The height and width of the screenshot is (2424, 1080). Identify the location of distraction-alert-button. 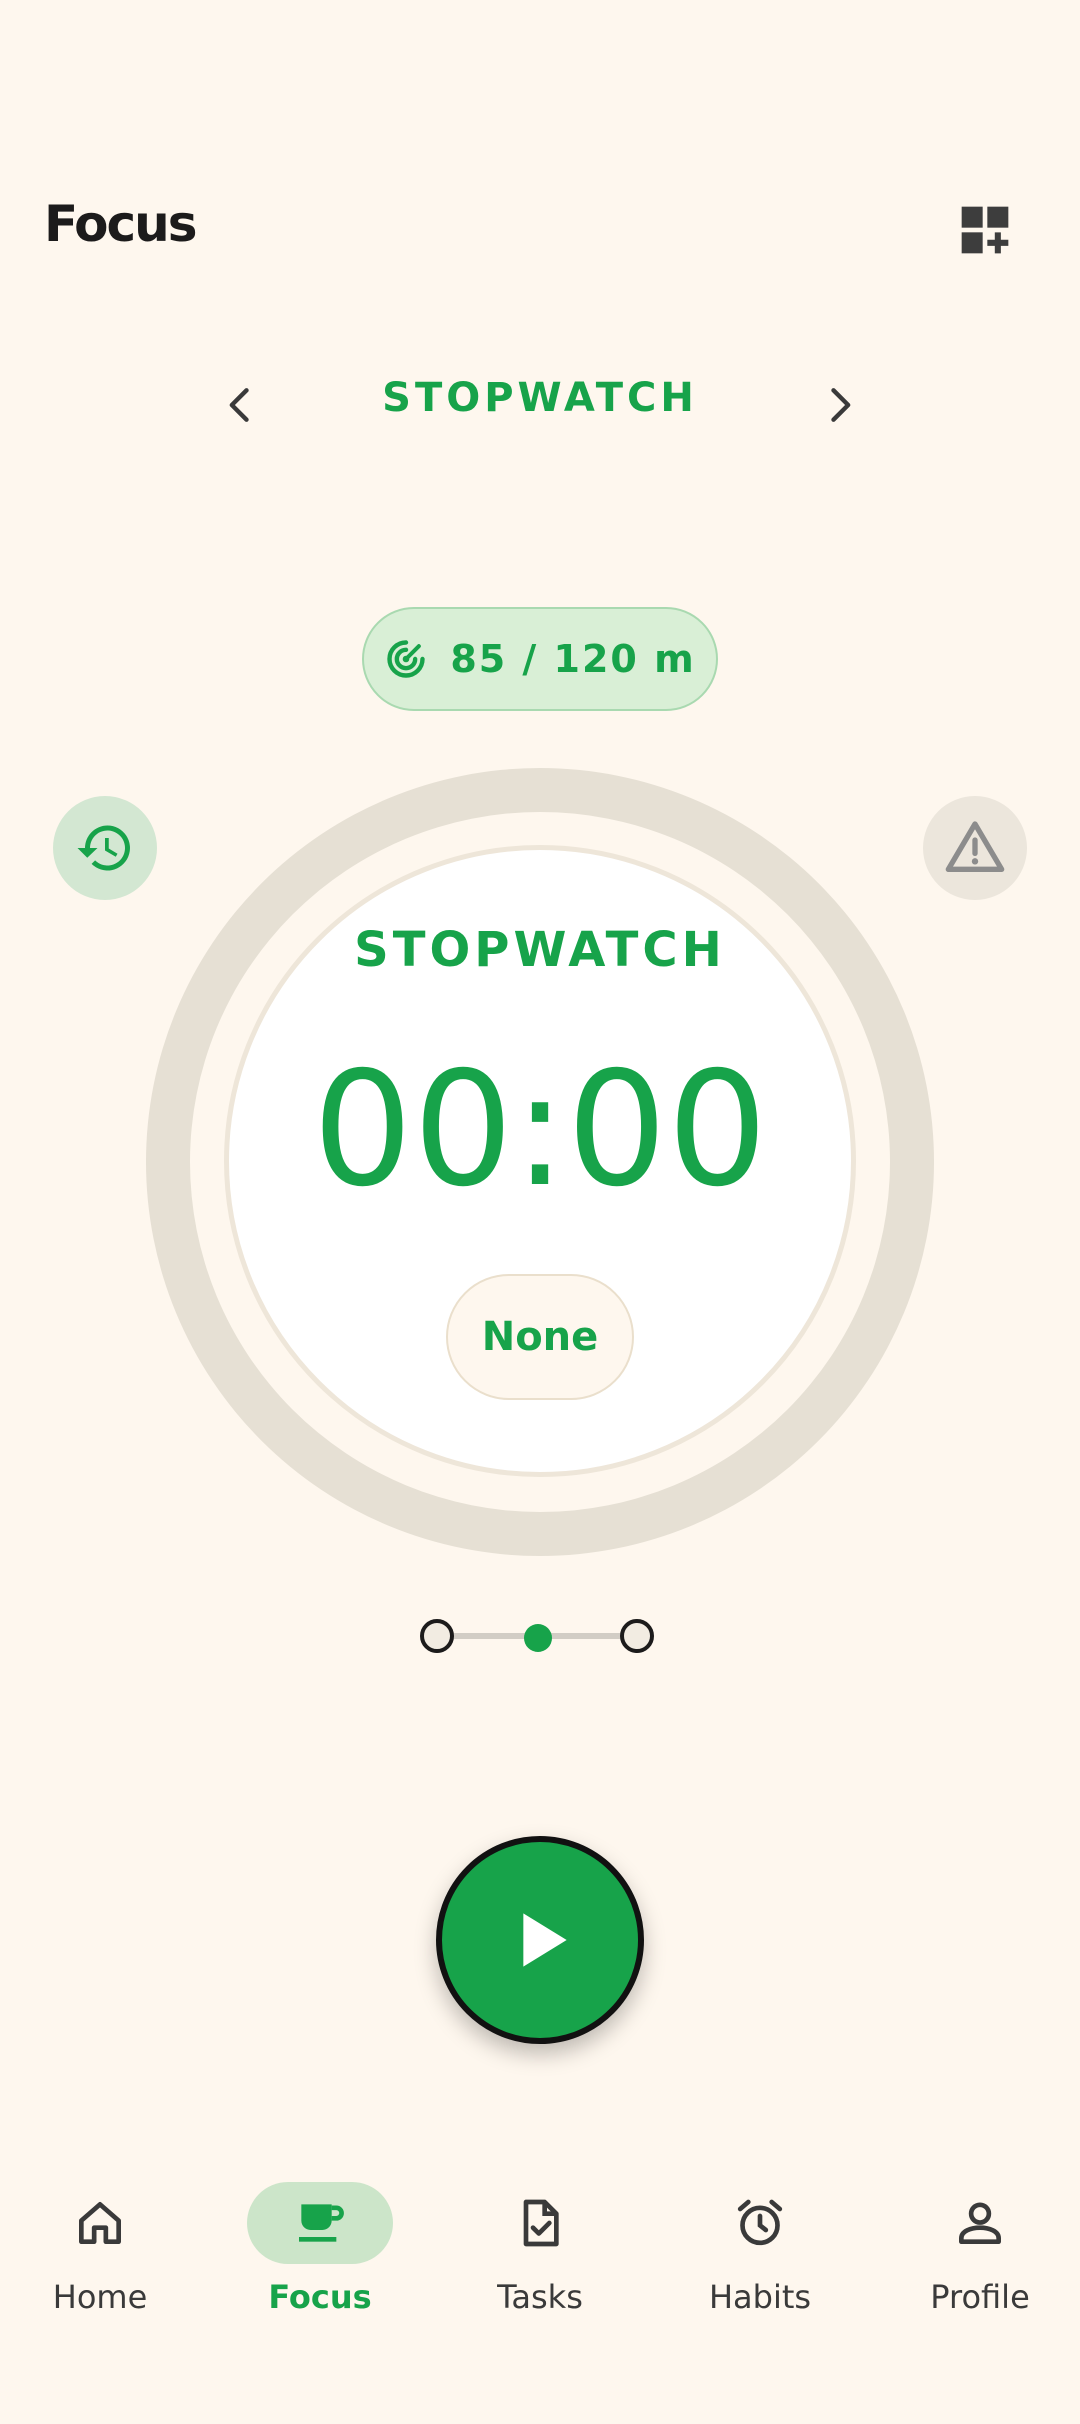
(975, 848).